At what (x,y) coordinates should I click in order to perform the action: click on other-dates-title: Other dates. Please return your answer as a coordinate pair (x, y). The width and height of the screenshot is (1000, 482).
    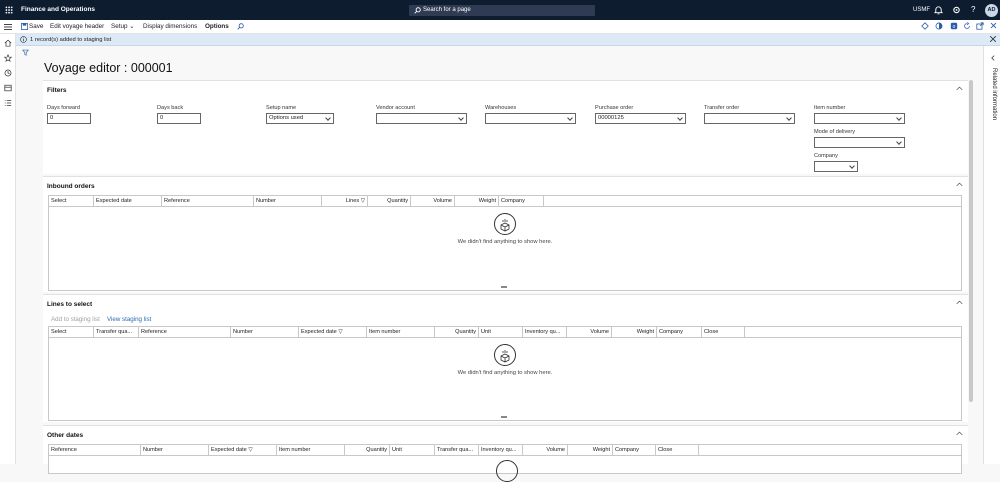
    Looking at the image, I should click on (65, 435).